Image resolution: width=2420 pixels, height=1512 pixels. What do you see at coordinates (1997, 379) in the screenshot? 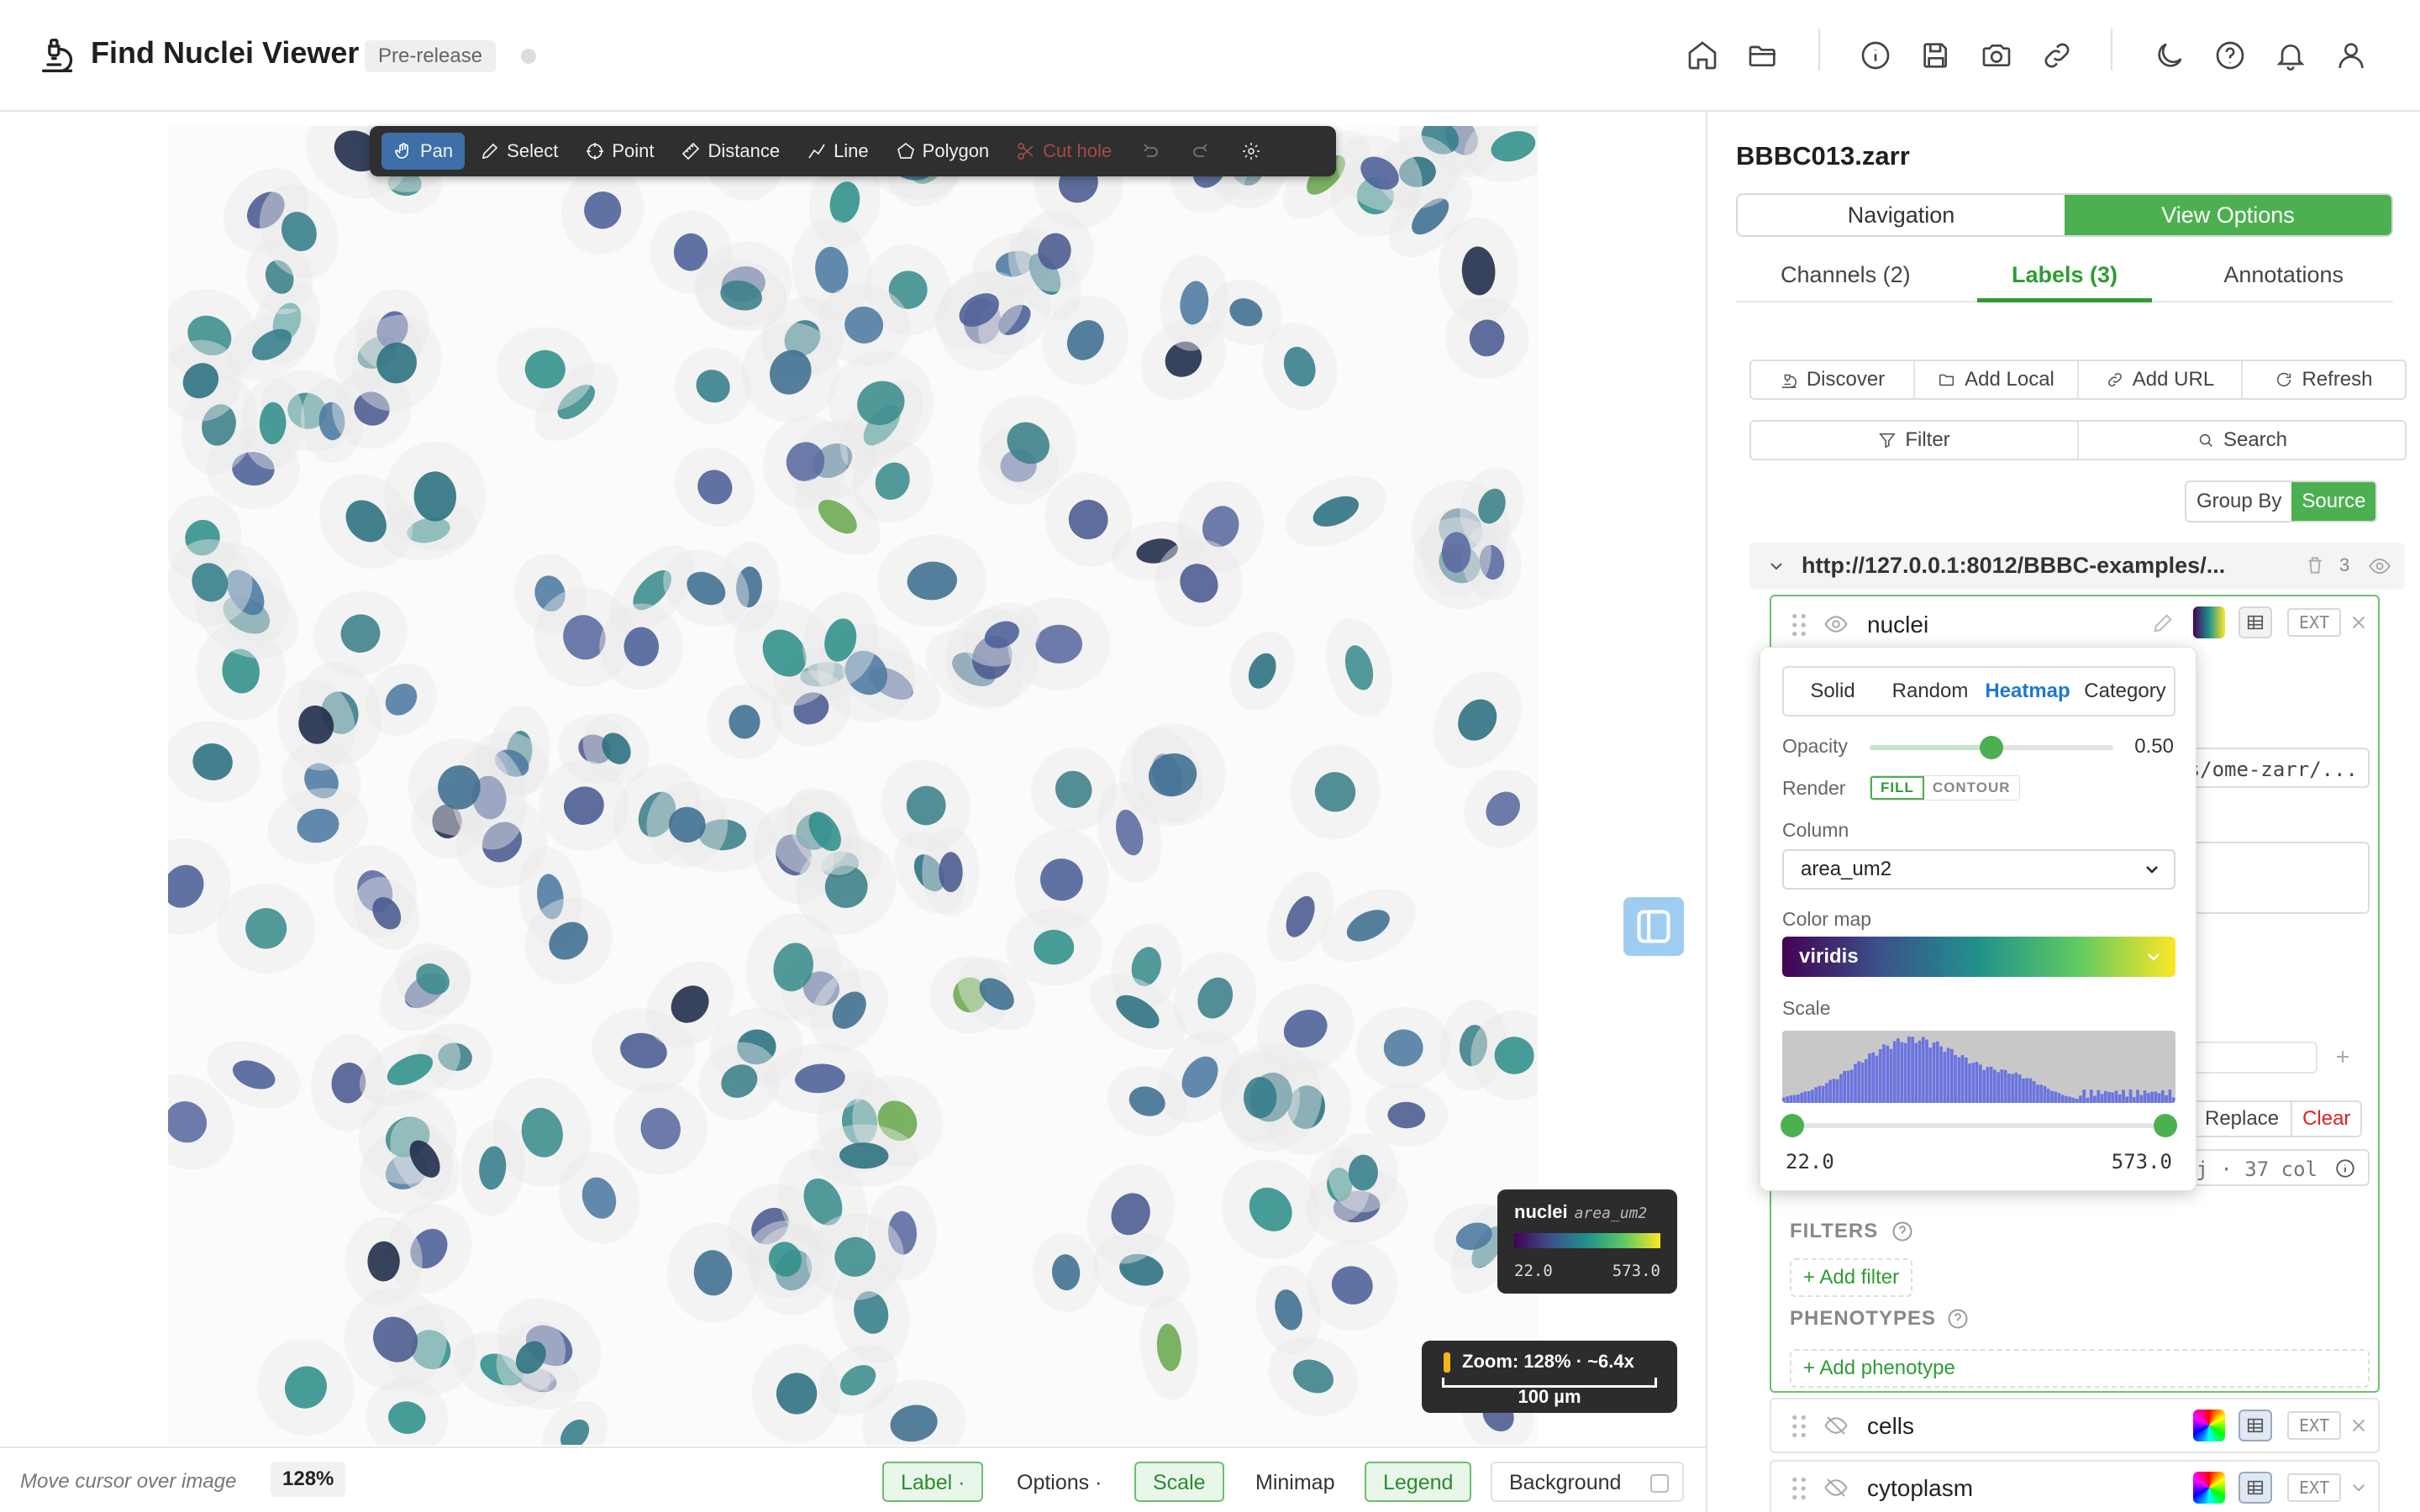
I see `add-local-button: Add Local` at bounding box center [1997, 379].